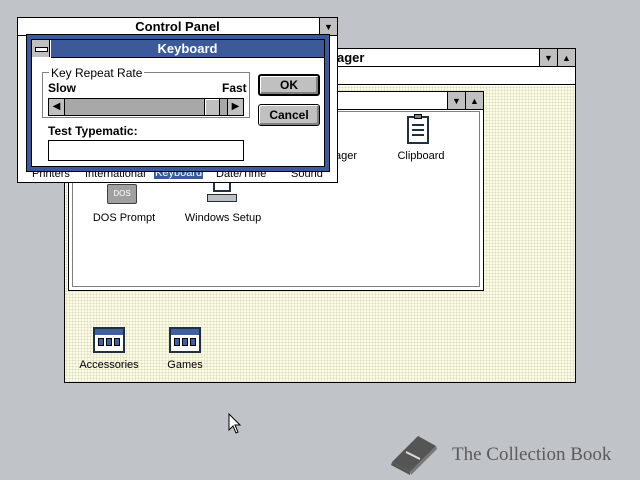 The width and height of the screenshot is (640, 480). Describe the element at coordinates (41, 48) in the screenshot. I see `keyboard-dialog-system-menu` at that location.